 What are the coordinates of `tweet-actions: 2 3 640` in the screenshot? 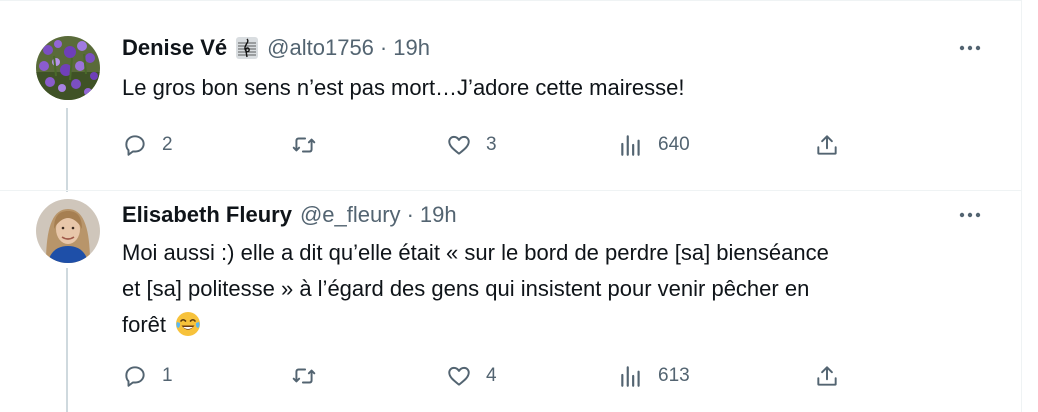 It's located at (487, 145).